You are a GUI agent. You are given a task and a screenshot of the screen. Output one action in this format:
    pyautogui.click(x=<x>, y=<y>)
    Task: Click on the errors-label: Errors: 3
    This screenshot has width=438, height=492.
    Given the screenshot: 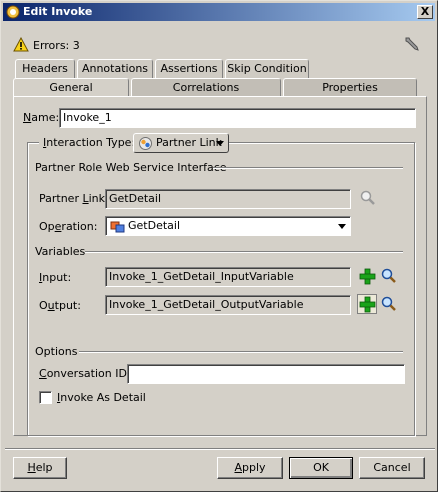 What is the action you would take?
    pyautogui.click(x=56, y=45)
    